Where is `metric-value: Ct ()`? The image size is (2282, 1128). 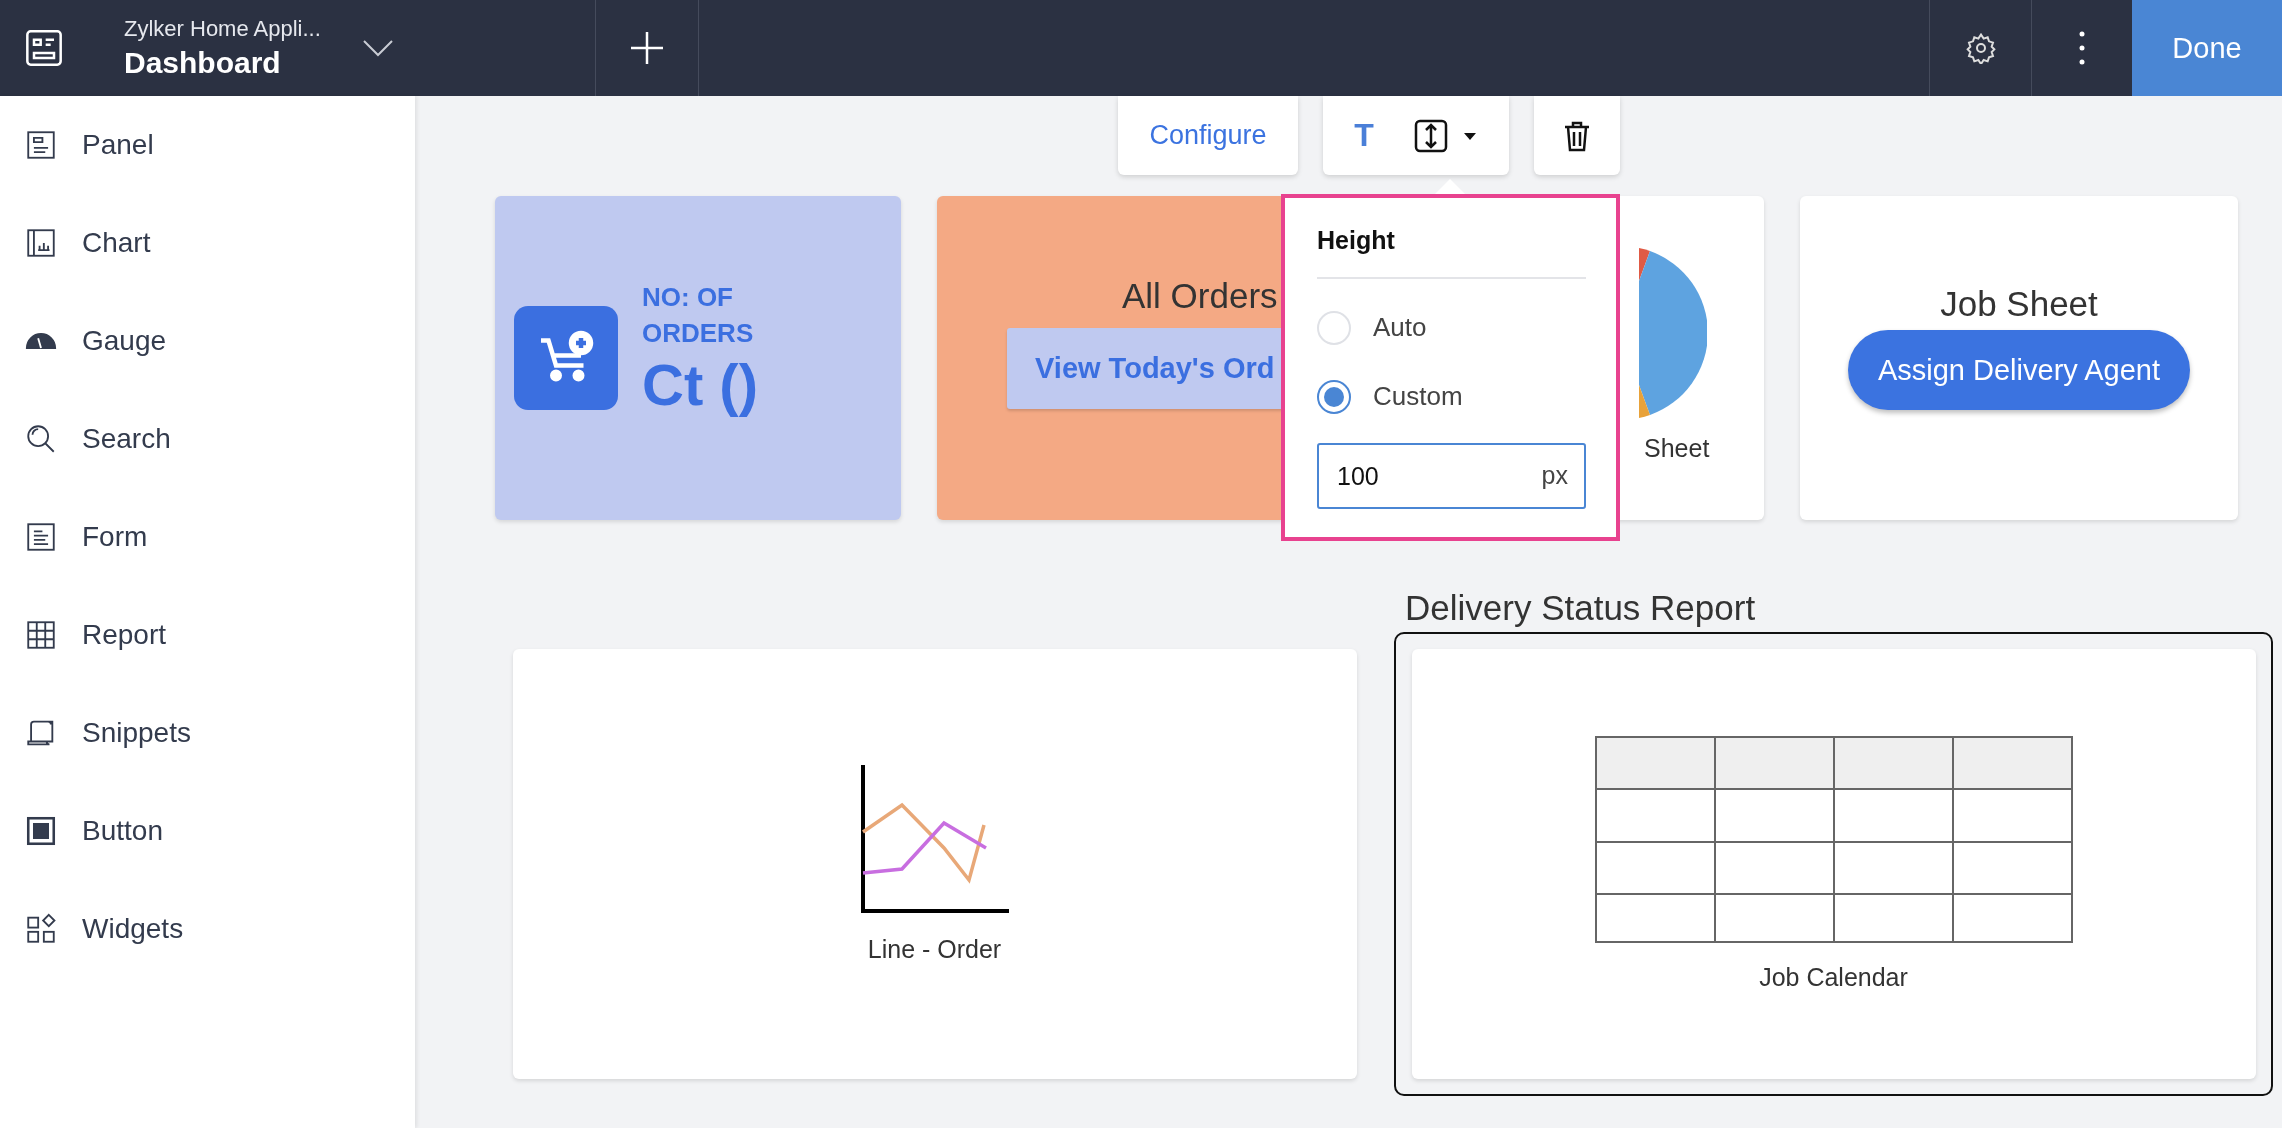 metric-value: Ct () is located at coordinates (700, 384).